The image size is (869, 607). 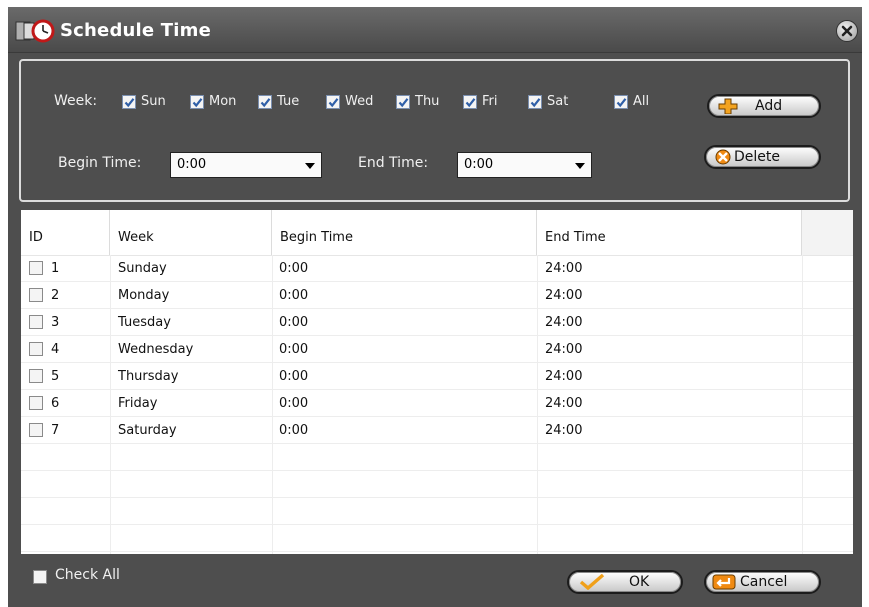 What do you see at coordinates (55, 403) in the screenshot?
I see `cell-id: 6` at bounding box center [55, 403].